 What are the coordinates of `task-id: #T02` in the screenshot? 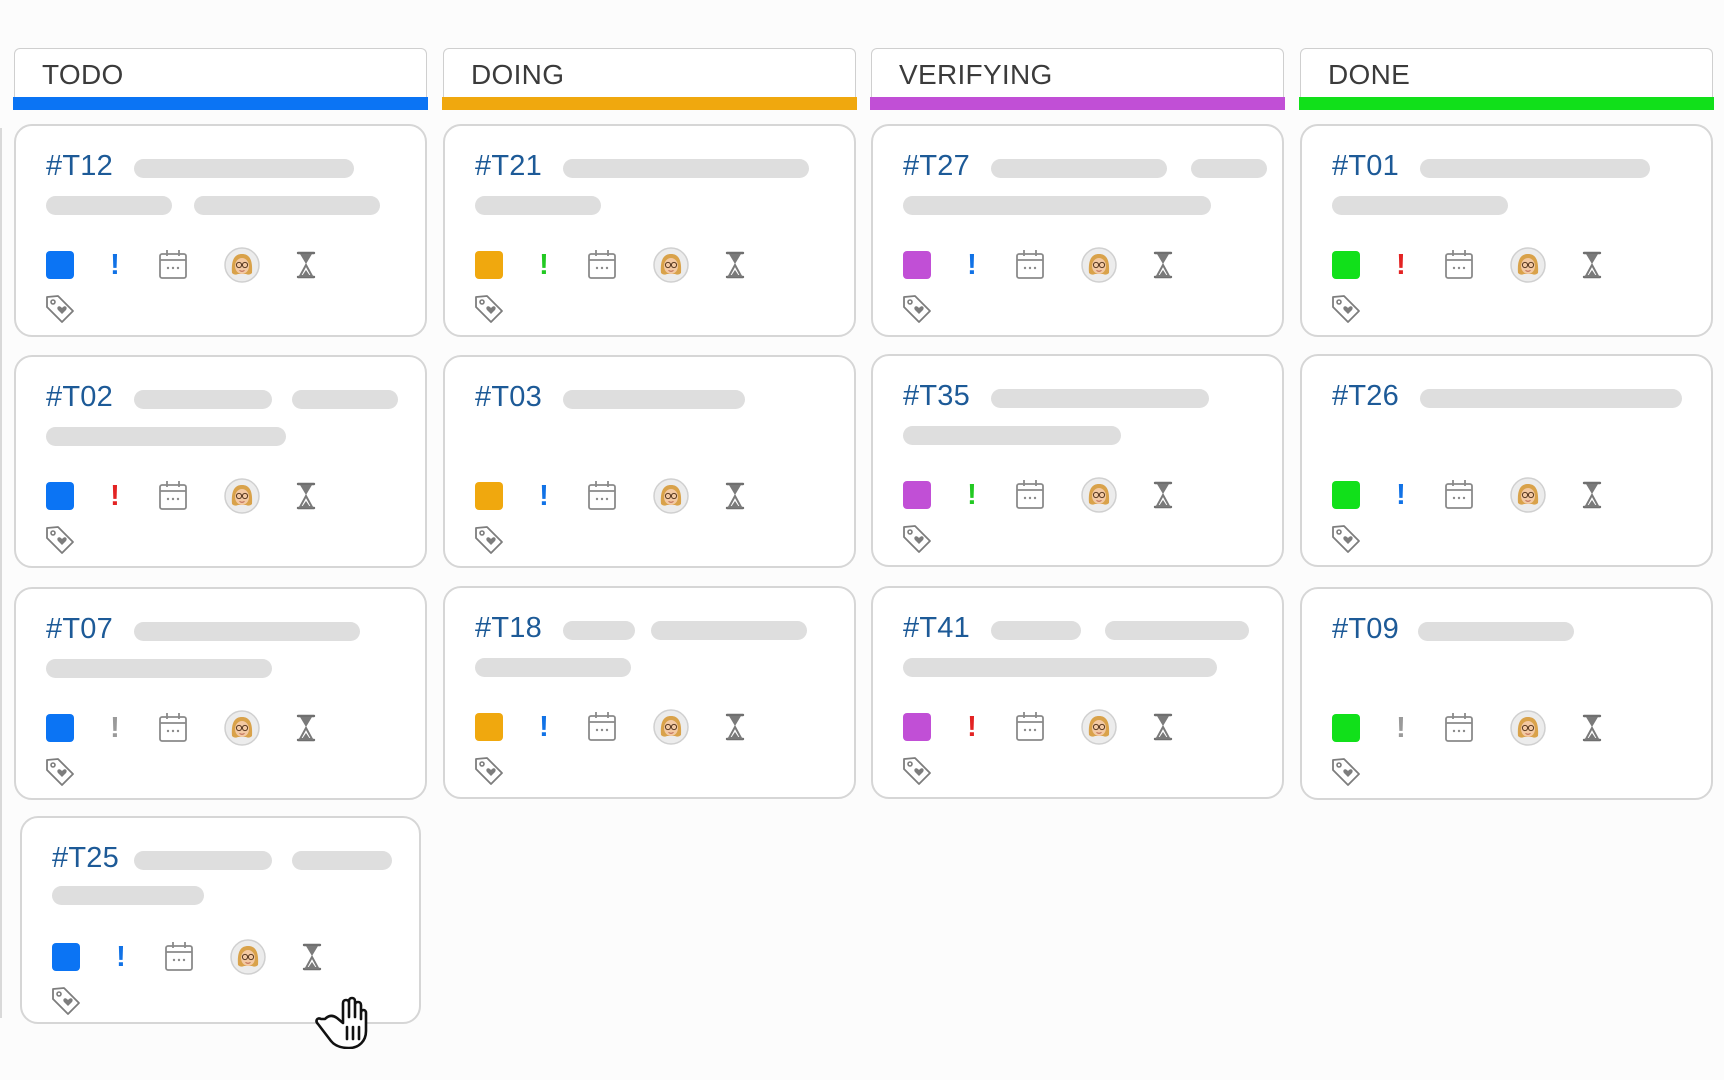 It's located at (79, 397).